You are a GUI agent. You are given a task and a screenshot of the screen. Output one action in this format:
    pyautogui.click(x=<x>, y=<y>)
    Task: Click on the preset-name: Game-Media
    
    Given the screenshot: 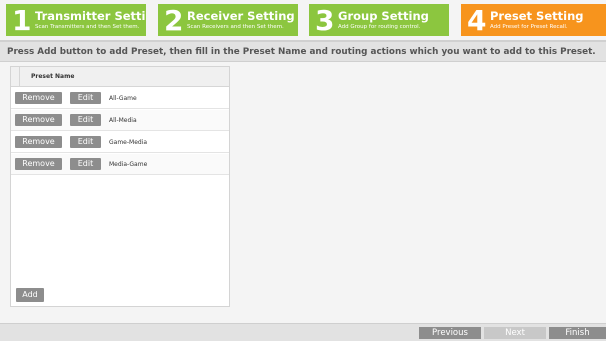 What is the action you would take?
    pyautogui.click(x=128, y=142)
    